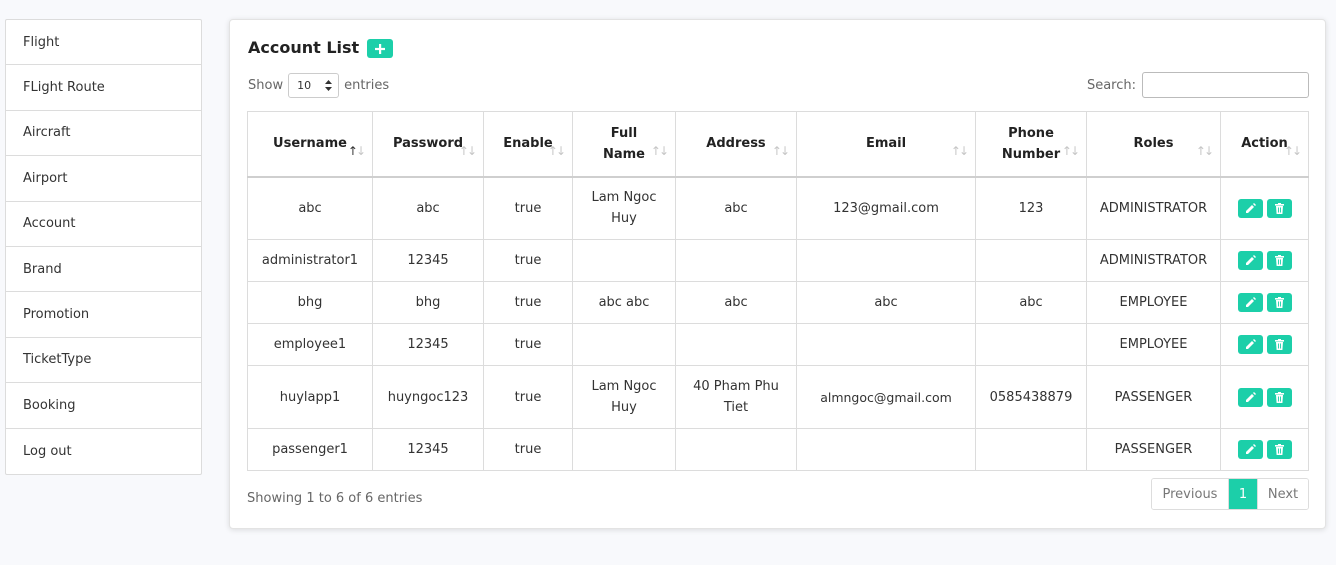 The width and height of the screenshot is (1336, 565). Describe the element at coordinates (103, 361) in the screenshot. I see `sidebar-item-tickettype: TicketType` at that location.